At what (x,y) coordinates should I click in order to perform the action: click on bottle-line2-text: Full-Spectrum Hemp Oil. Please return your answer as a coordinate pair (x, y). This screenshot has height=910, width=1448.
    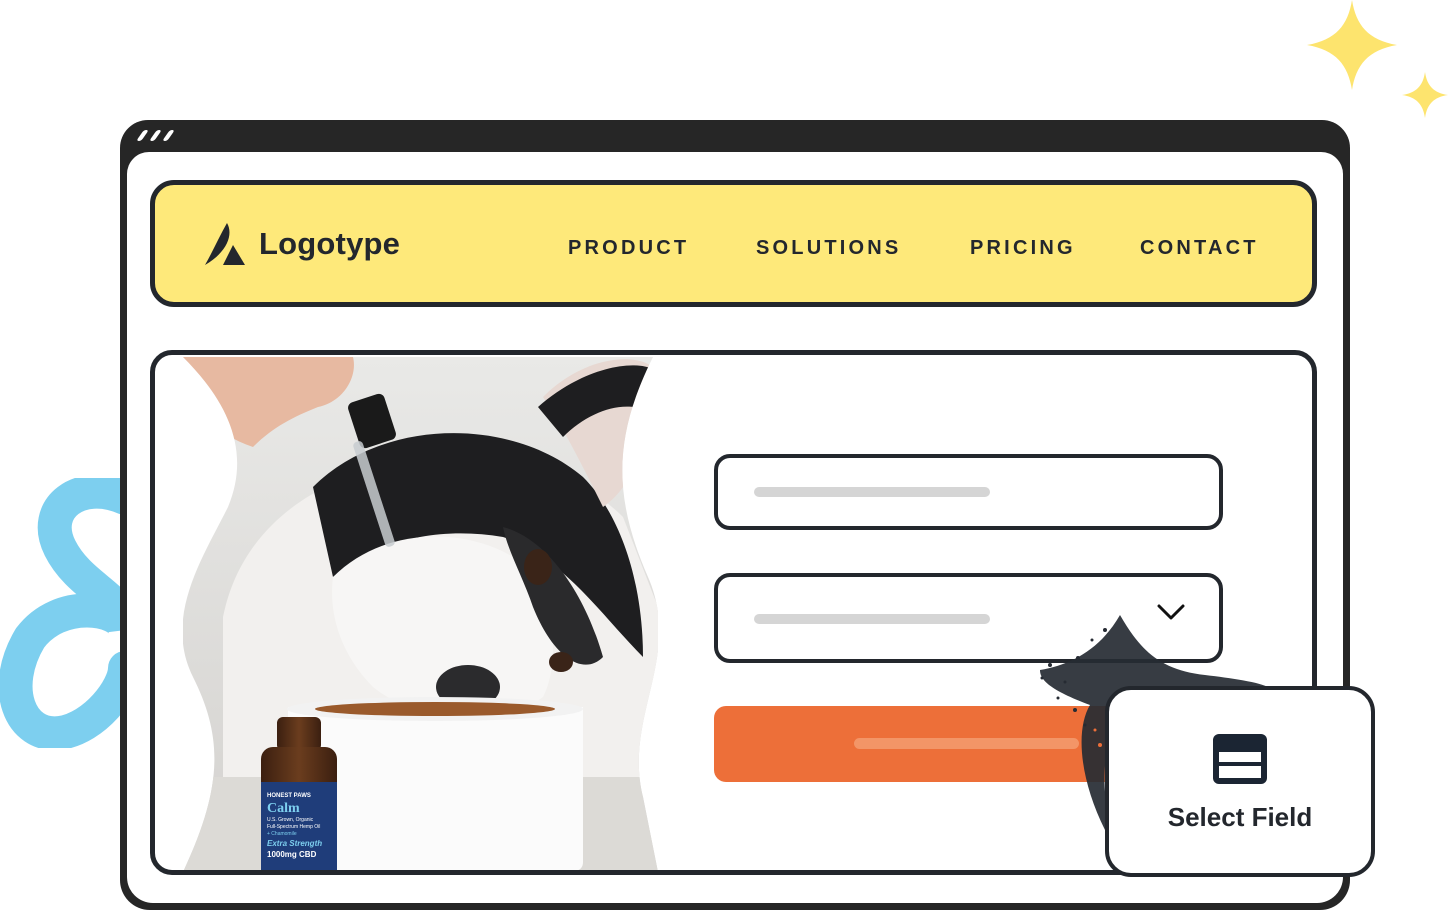
    Looking at the image, I should click on (293, 827).